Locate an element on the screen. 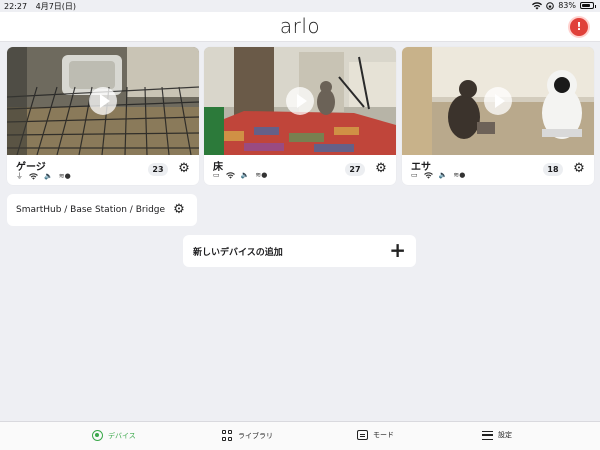 Image resolution: width=600 pixels, height=450 pixels. tab-mode: モード is located at coordinates (375, 435).